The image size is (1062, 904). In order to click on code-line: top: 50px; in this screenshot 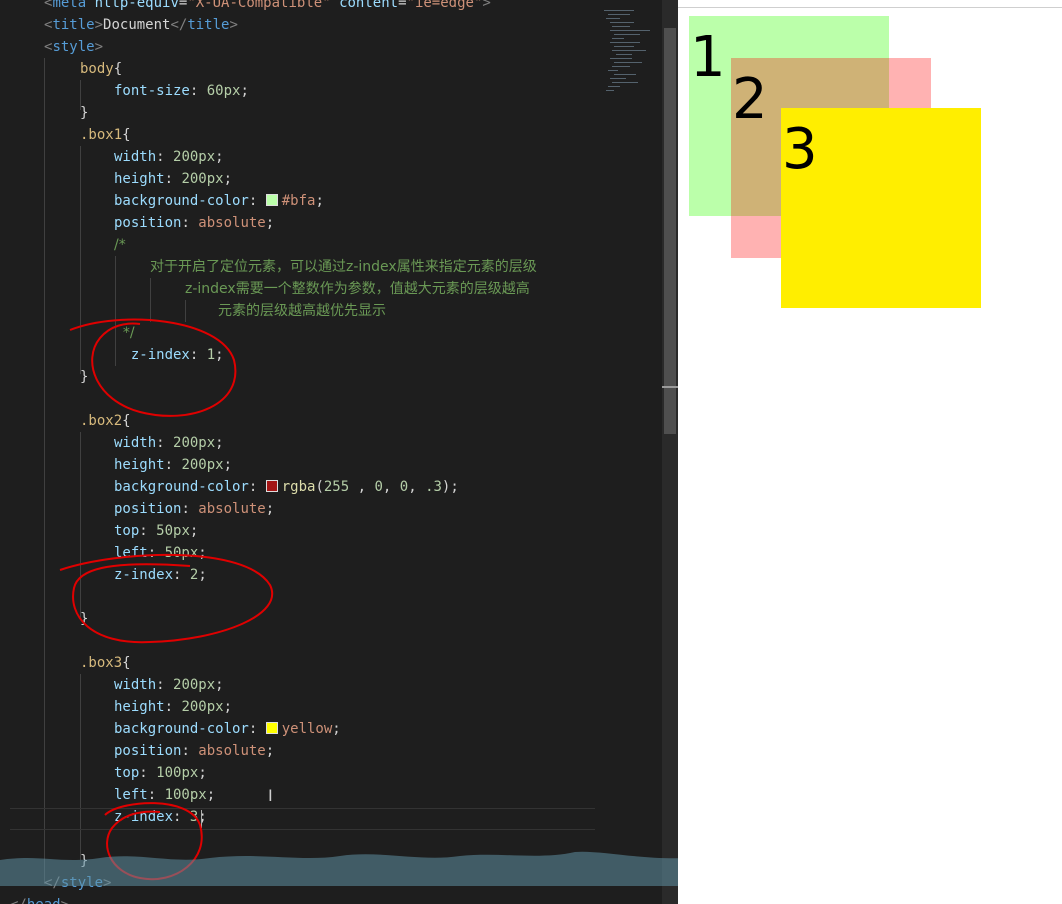, I will do `click(302, 531)`.